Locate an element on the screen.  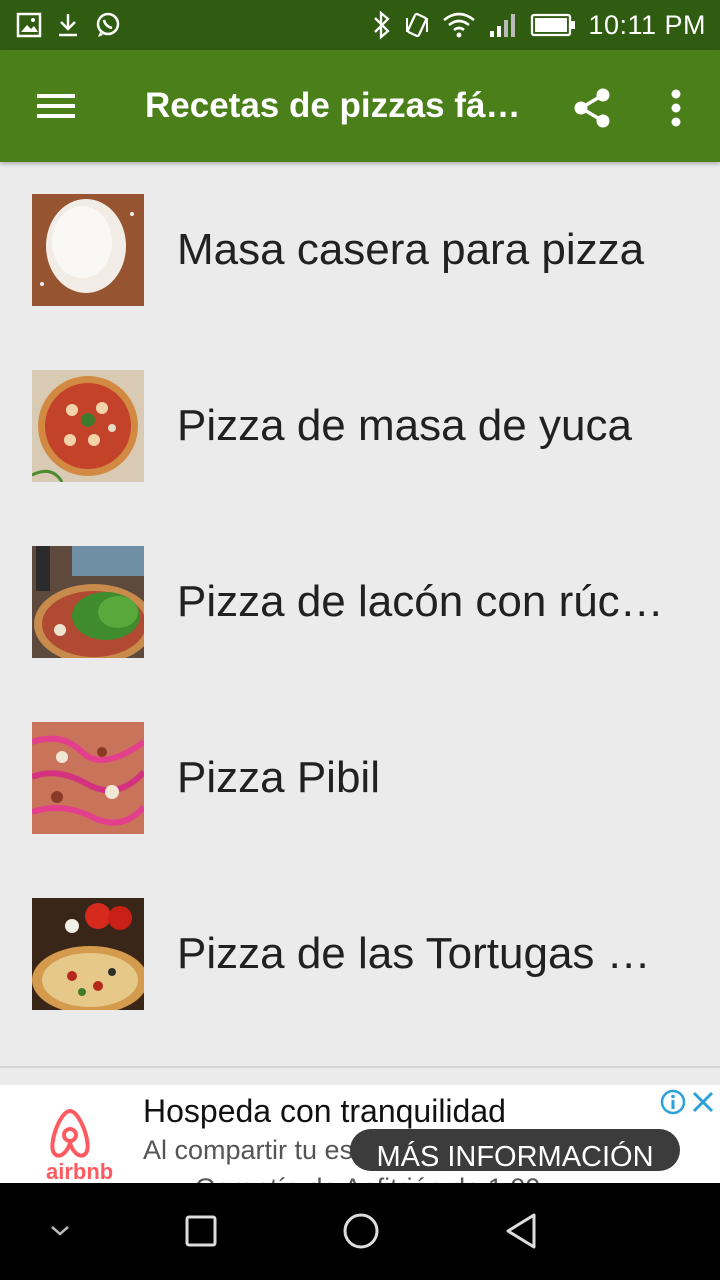
recipe-thumbnail-dough is located at coordinates (88, 250).